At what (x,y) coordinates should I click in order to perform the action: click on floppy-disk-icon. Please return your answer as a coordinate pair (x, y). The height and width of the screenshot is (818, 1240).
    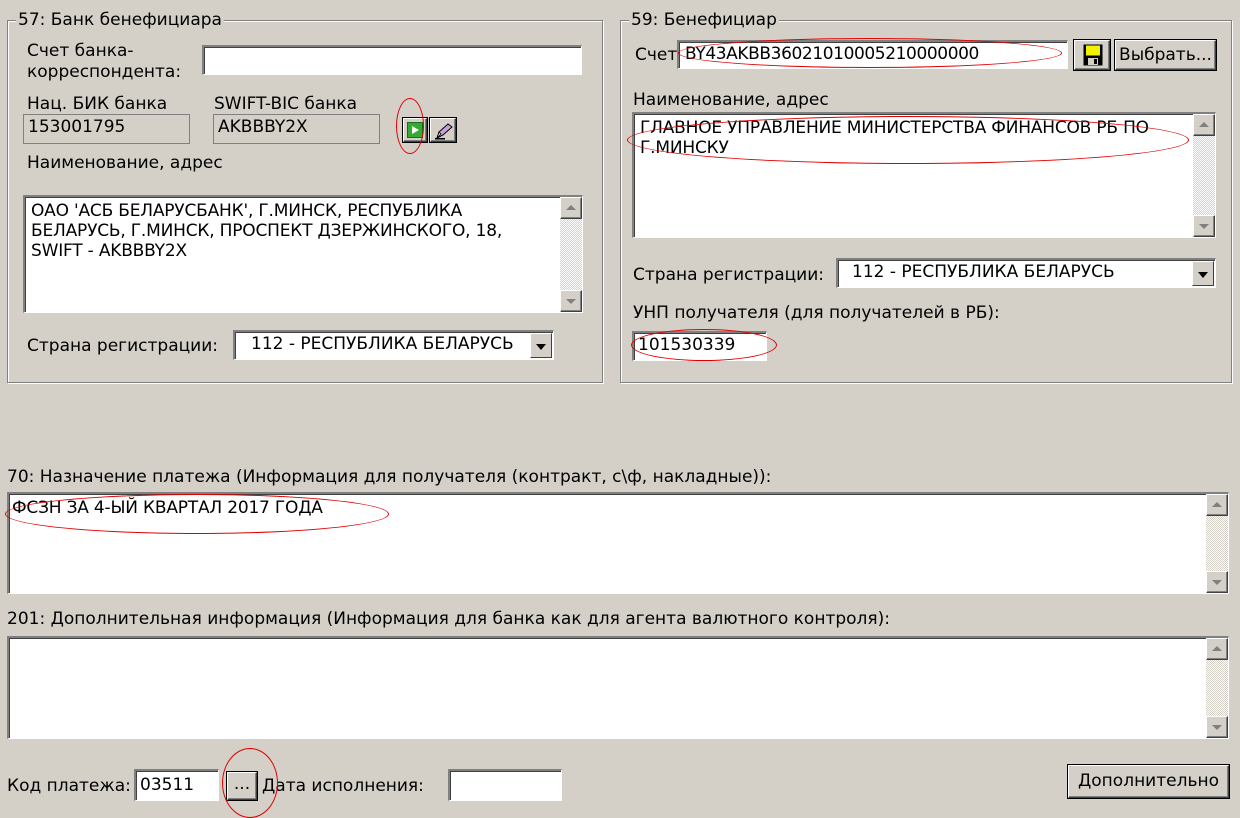
    Looking at the image, I should click on (1093, 59).